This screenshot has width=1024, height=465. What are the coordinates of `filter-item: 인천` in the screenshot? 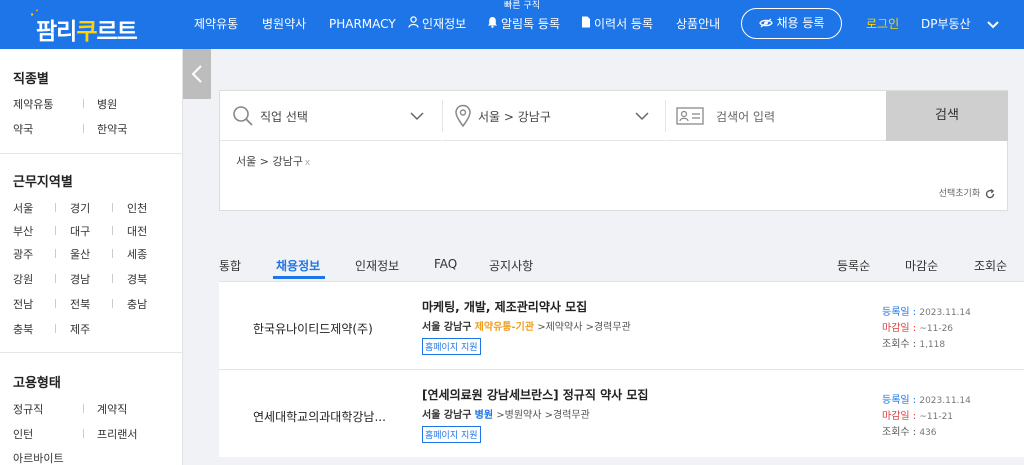 It's located at (137, 208).